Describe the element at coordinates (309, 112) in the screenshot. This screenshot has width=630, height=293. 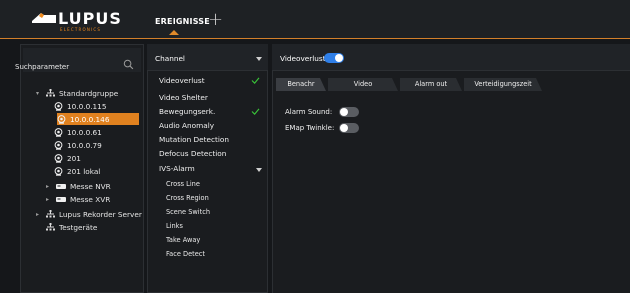
I see `alarm-sound-label: Alarm Sound:` at that location.